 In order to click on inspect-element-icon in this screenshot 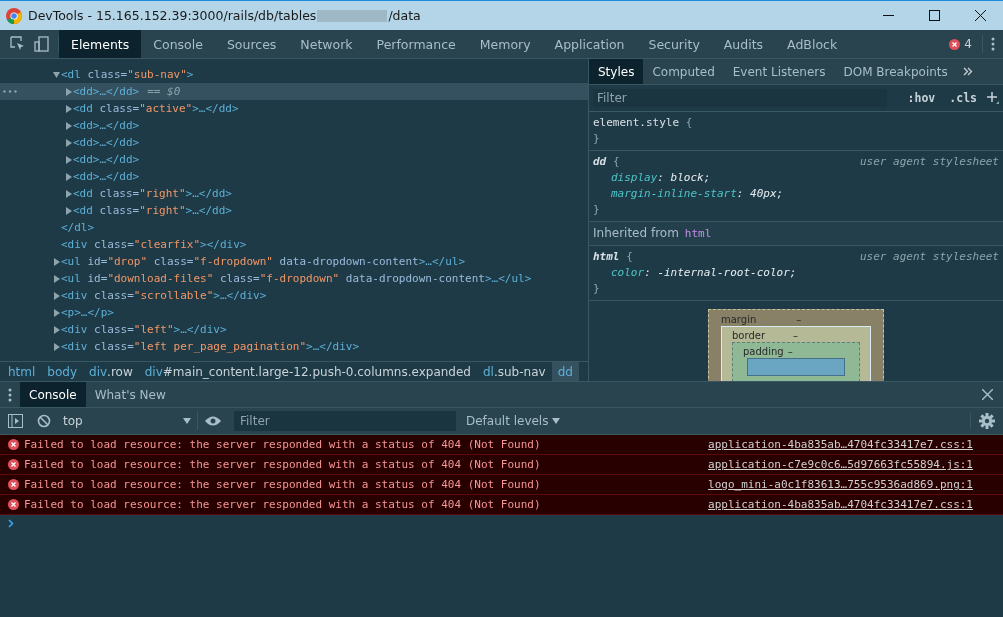, I will do `click(18, 44)`.